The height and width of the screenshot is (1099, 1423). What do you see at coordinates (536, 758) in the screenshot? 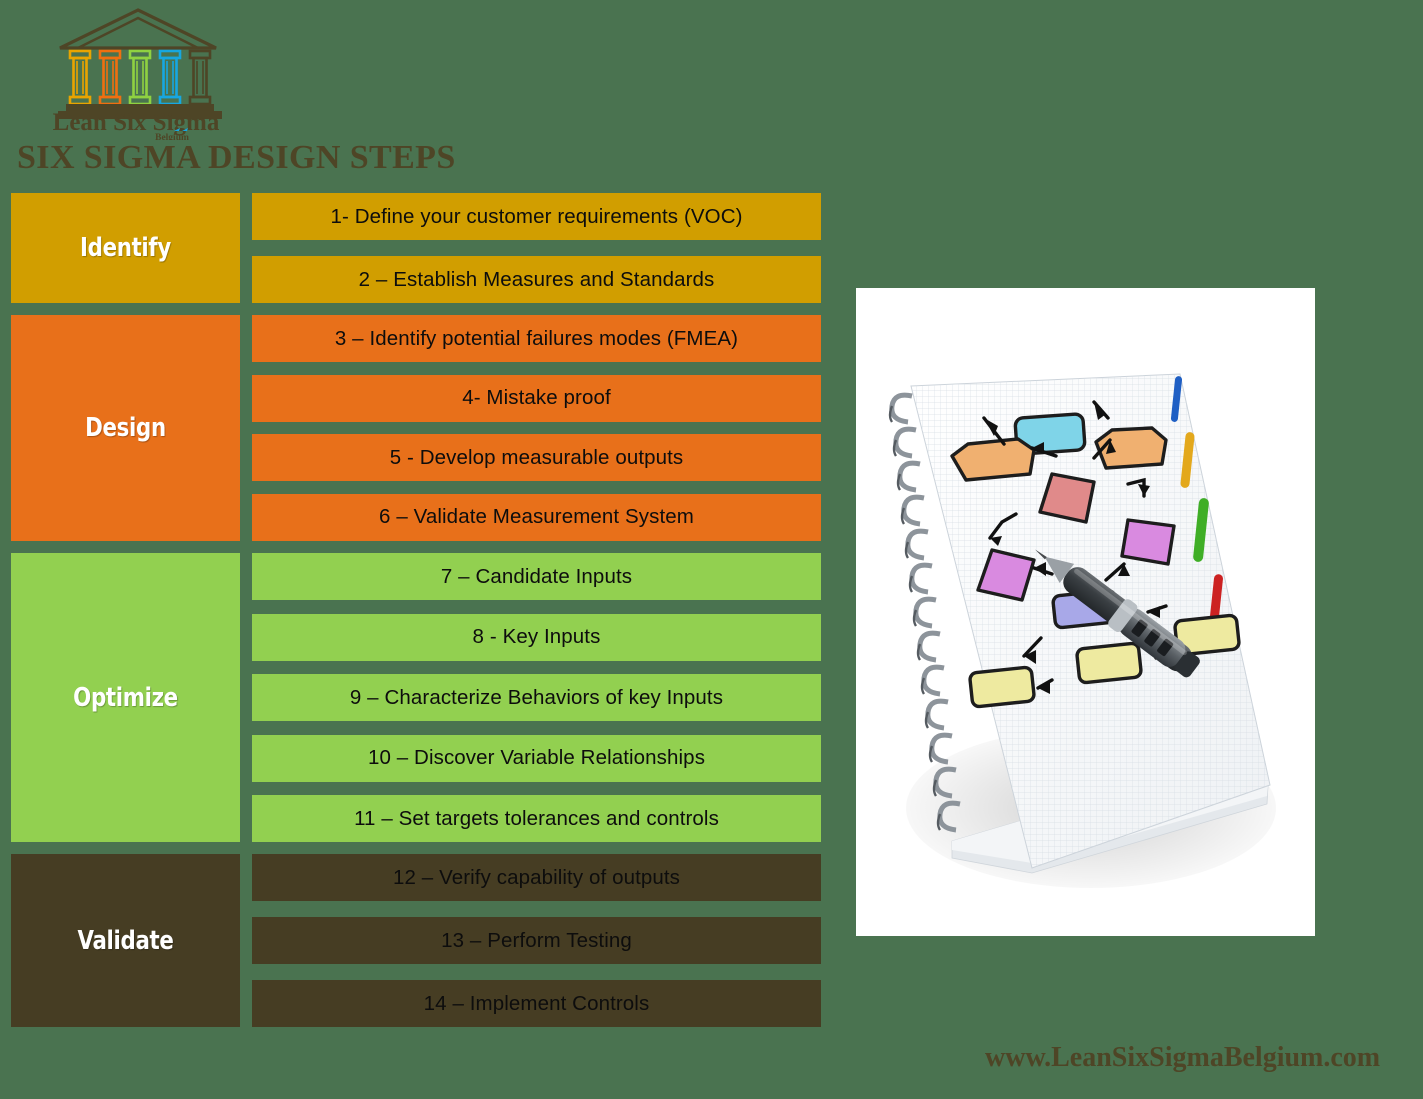
I see `step-item: 10 – Discover Variable Relationships` at bounding box center [536, 758].